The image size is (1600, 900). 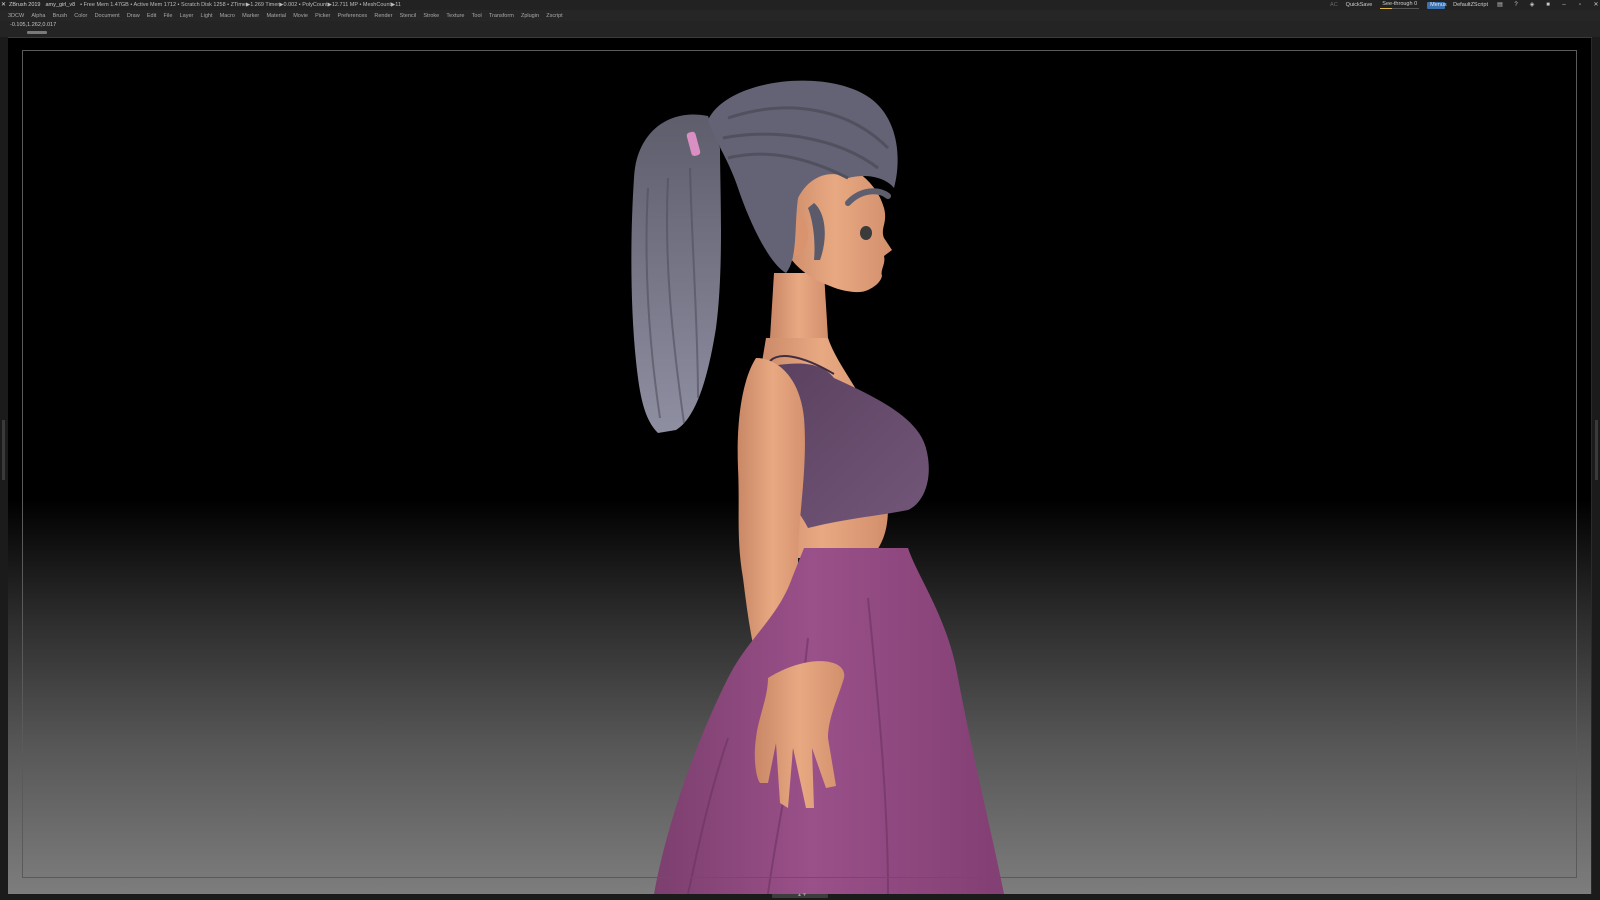 What do you see at coordinates (151, 16) in the screenshot?
I see `menu-edit: Edit` at bounding box center [151, 16].